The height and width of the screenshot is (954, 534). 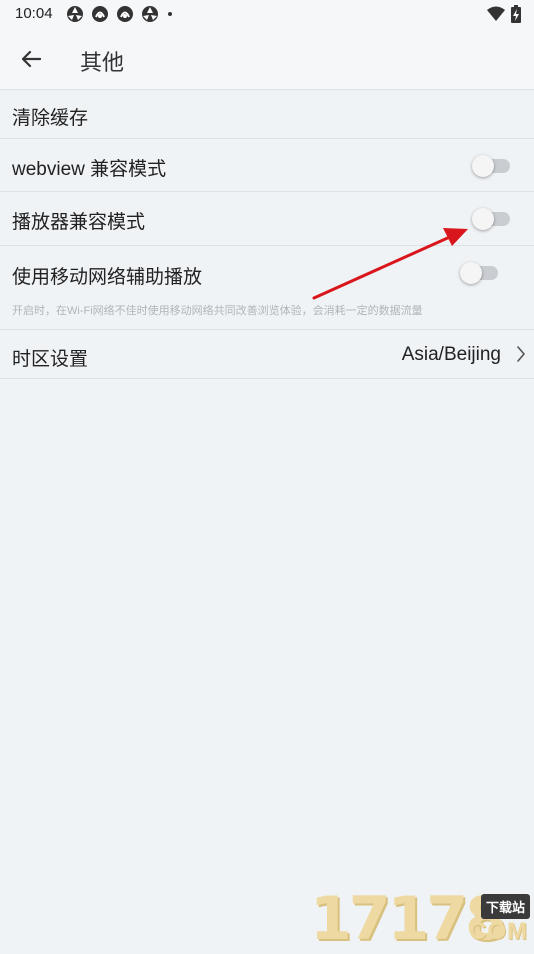 What do you see at coordinates (451, 354) in the screenshot?
I see `timezone-value: Asia/Beijing` at bounding box center [451, 354].